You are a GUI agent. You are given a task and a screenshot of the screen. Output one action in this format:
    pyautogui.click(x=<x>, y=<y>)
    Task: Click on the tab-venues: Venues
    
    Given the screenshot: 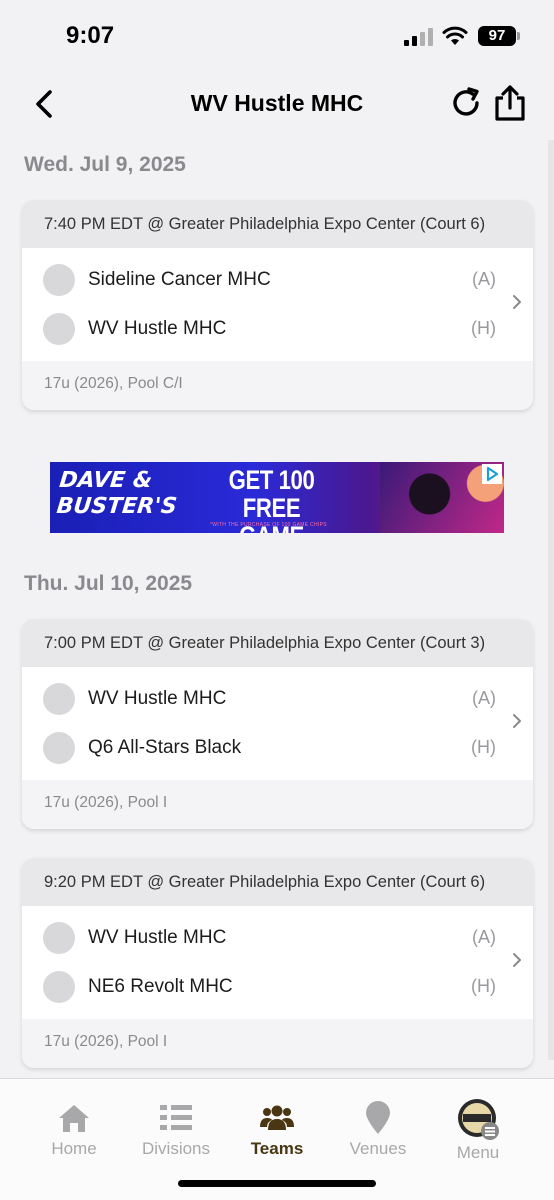 What is the action you would take?
    pyautogui.click(x=378, y=1124)
    